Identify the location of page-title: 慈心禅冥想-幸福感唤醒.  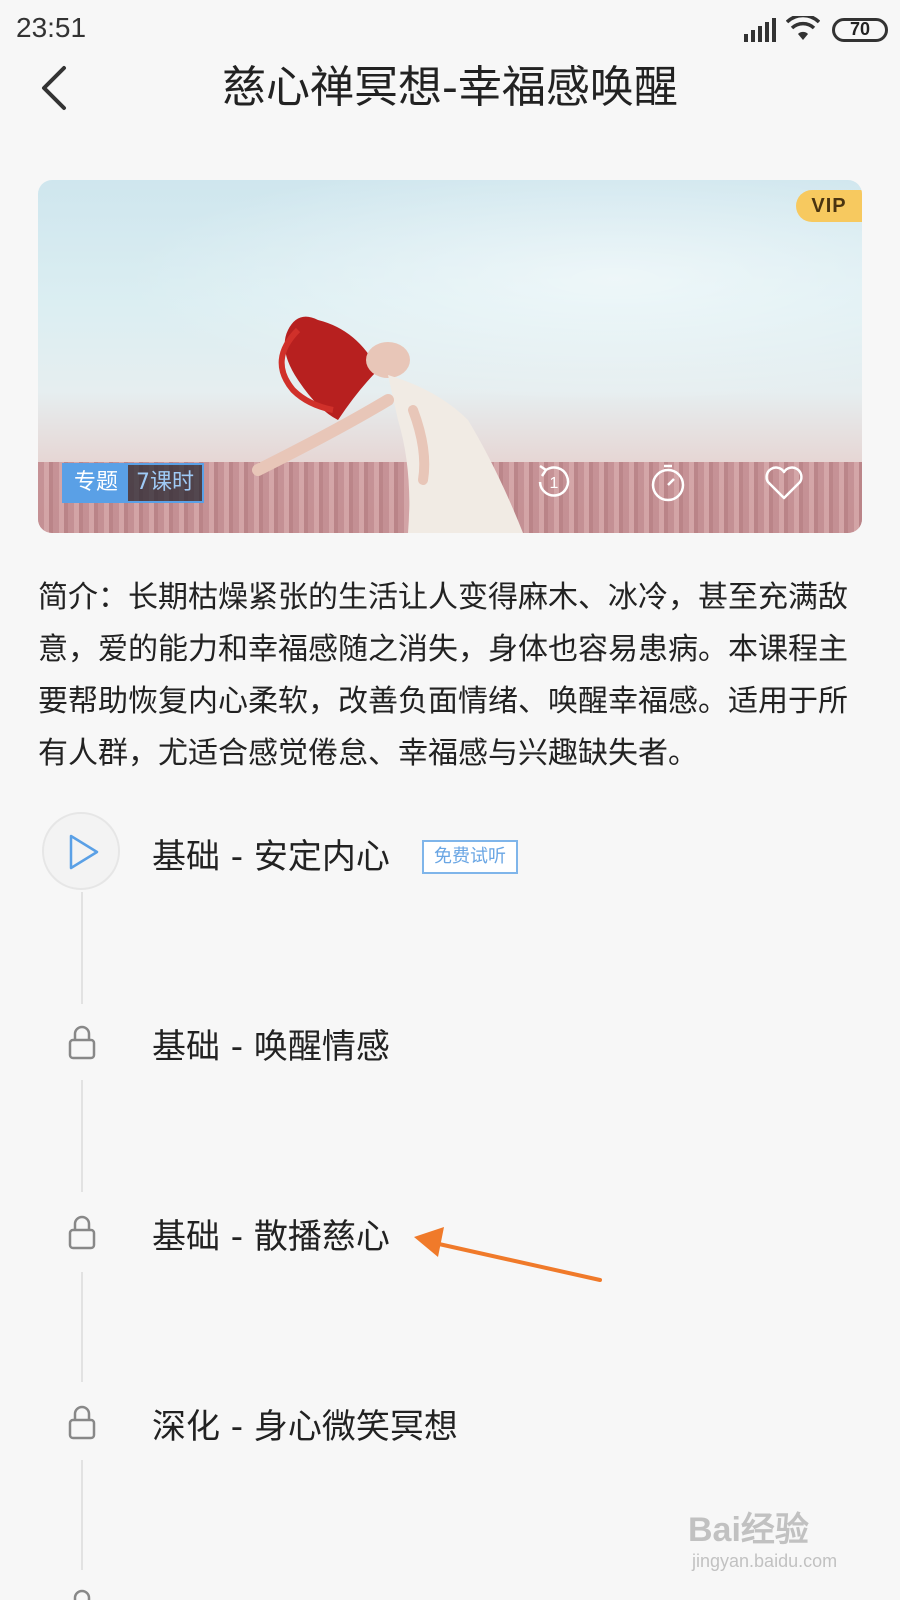
(450, 87).